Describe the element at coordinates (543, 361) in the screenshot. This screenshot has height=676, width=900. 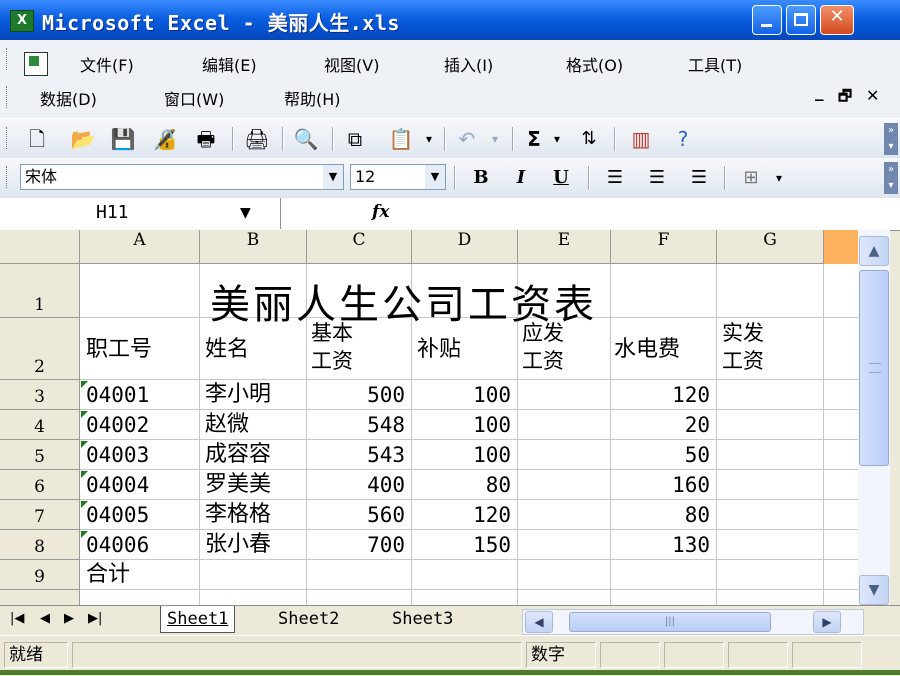
I see `header-cell-gross-2: 工资` at that location.